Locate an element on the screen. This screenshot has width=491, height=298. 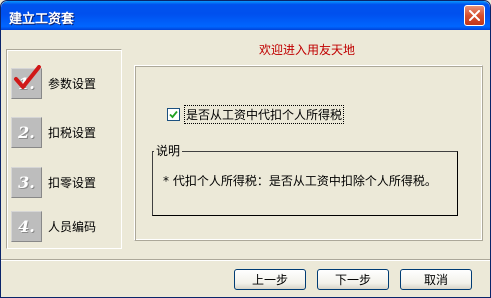
step-staff-code: 4. 人员编码 is located at coordinates (53, 226).